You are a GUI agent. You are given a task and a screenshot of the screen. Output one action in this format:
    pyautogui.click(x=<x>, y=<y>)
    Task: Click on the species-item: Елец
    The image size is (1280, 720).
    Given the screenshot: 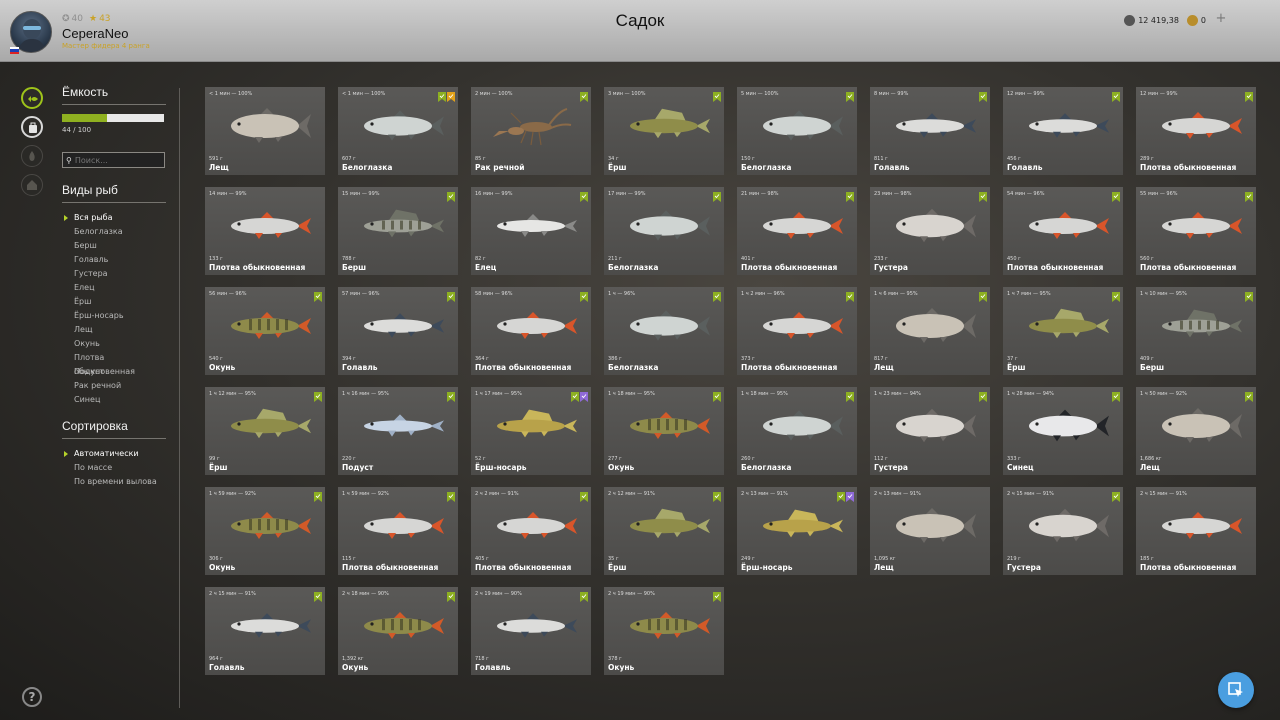 What is the action you would take?
    pyautogui.click(x=114, y=288)
    